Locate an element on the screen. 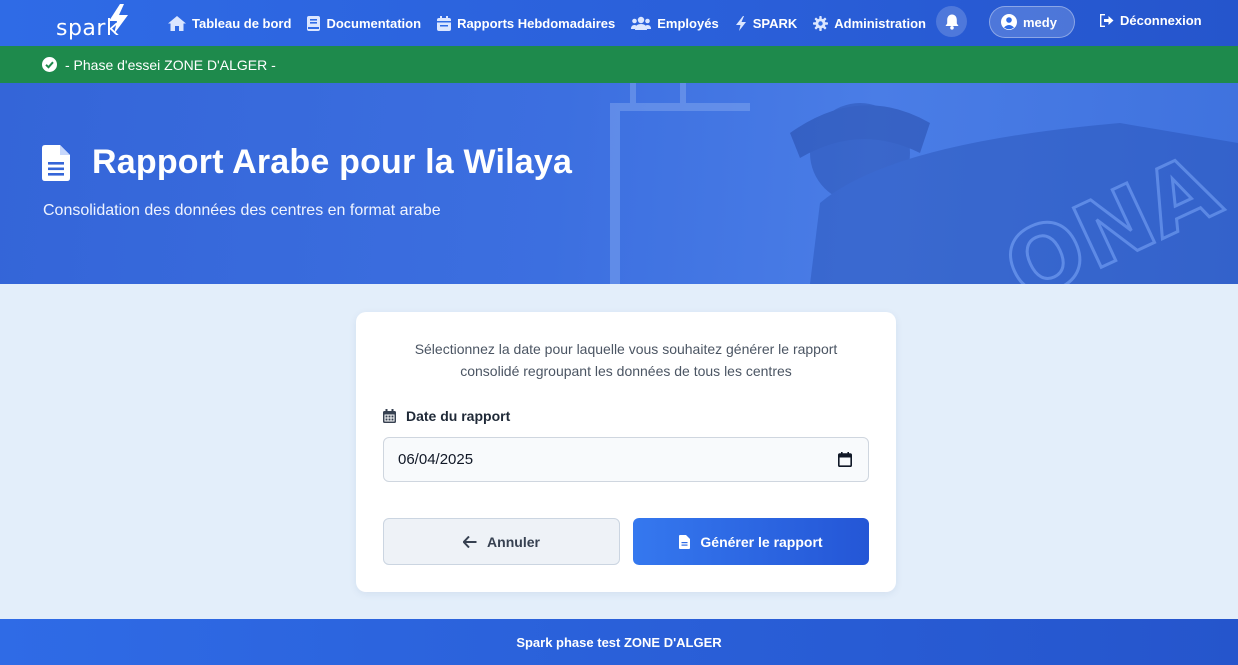 The width and height of the screenshot is (1238, 665). phase-banner: - Phase d'essei ZONE D'ALGER - is located at coordinates (619, 64).